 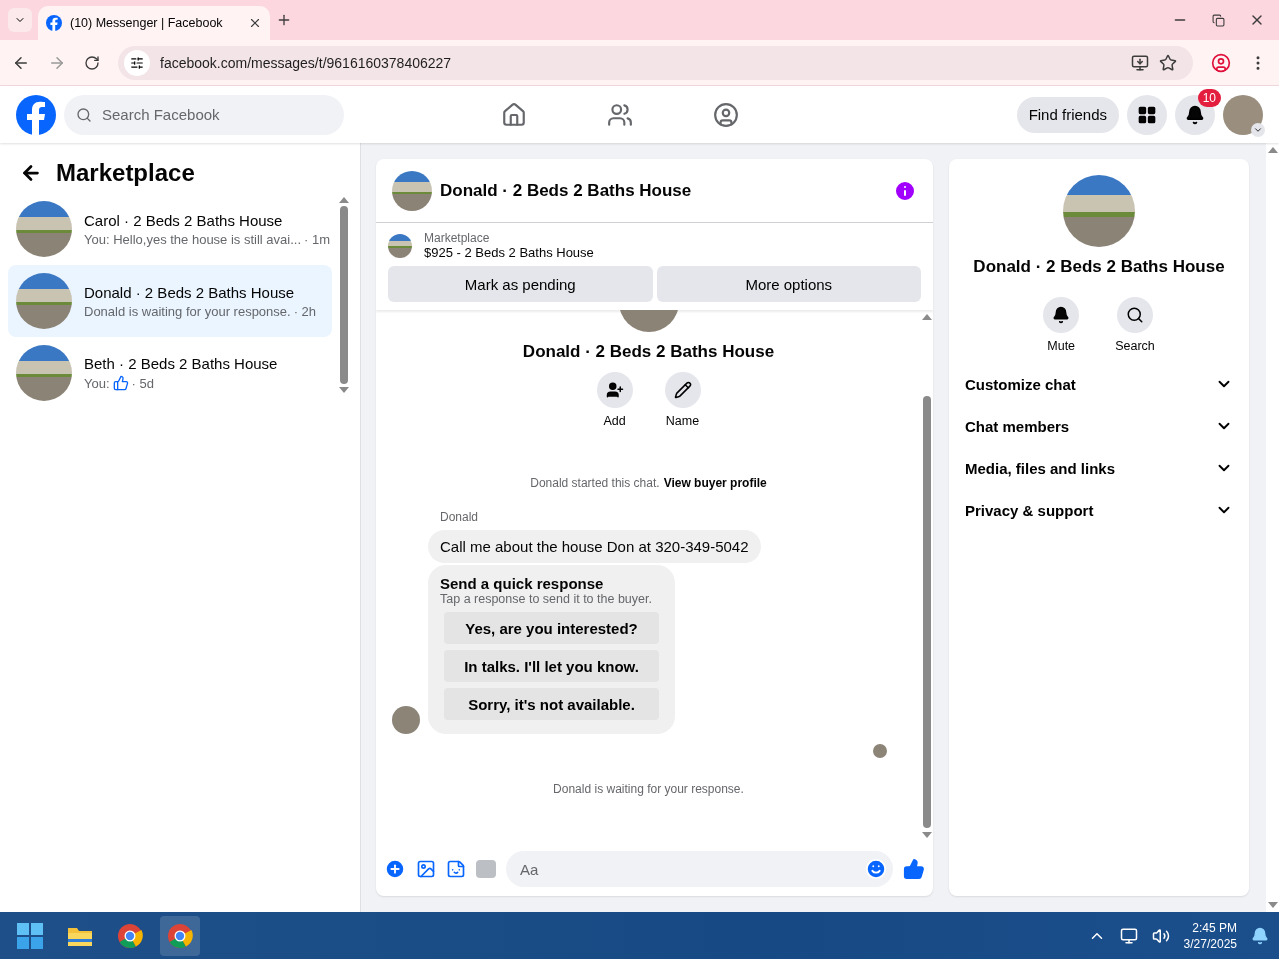 I want to click on reload-icon, so click(x=92, y=62).